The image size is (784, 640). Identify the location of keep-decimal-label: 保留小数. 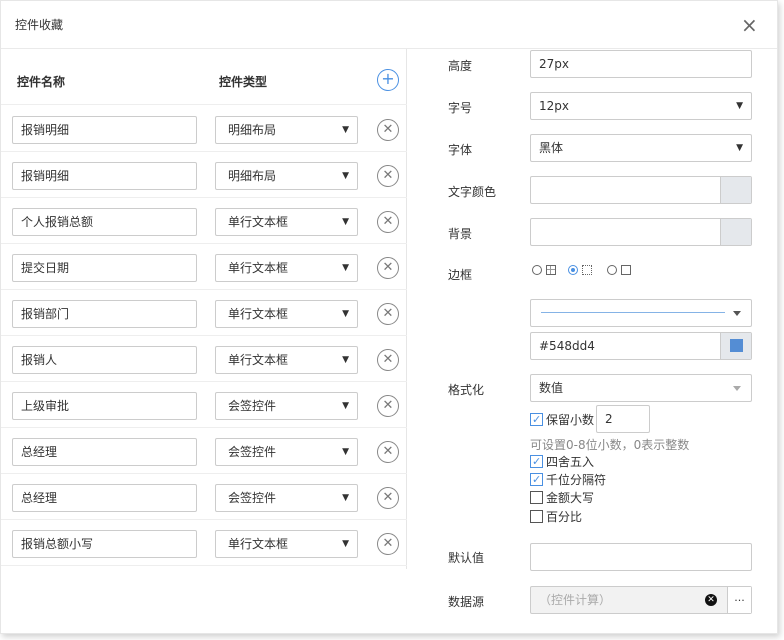
(570, 420).